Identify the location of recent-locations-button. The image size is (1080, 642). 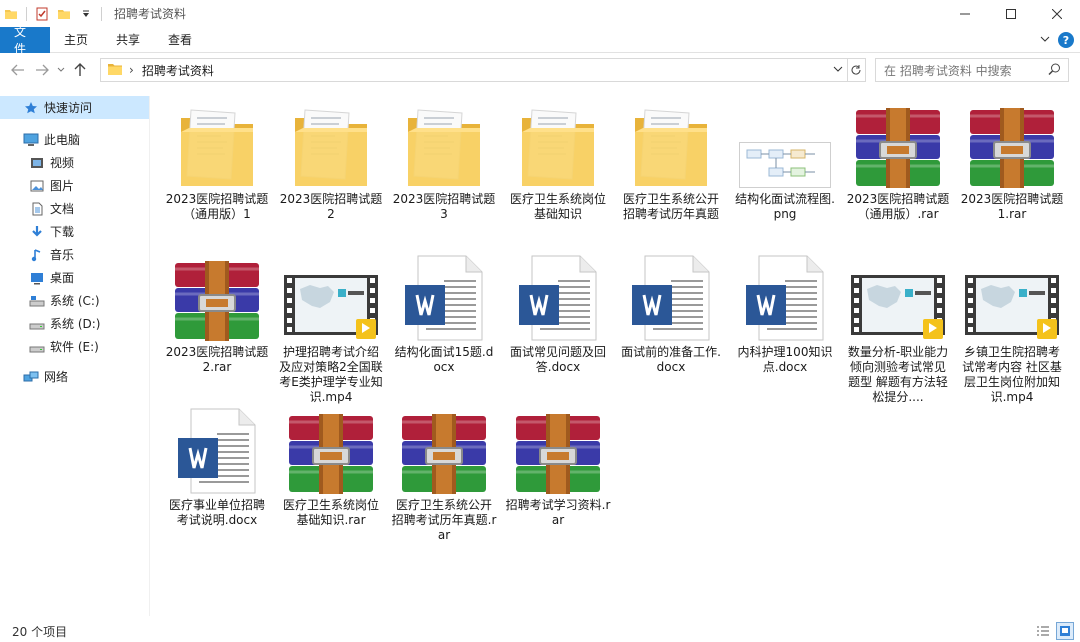
(61, 70).